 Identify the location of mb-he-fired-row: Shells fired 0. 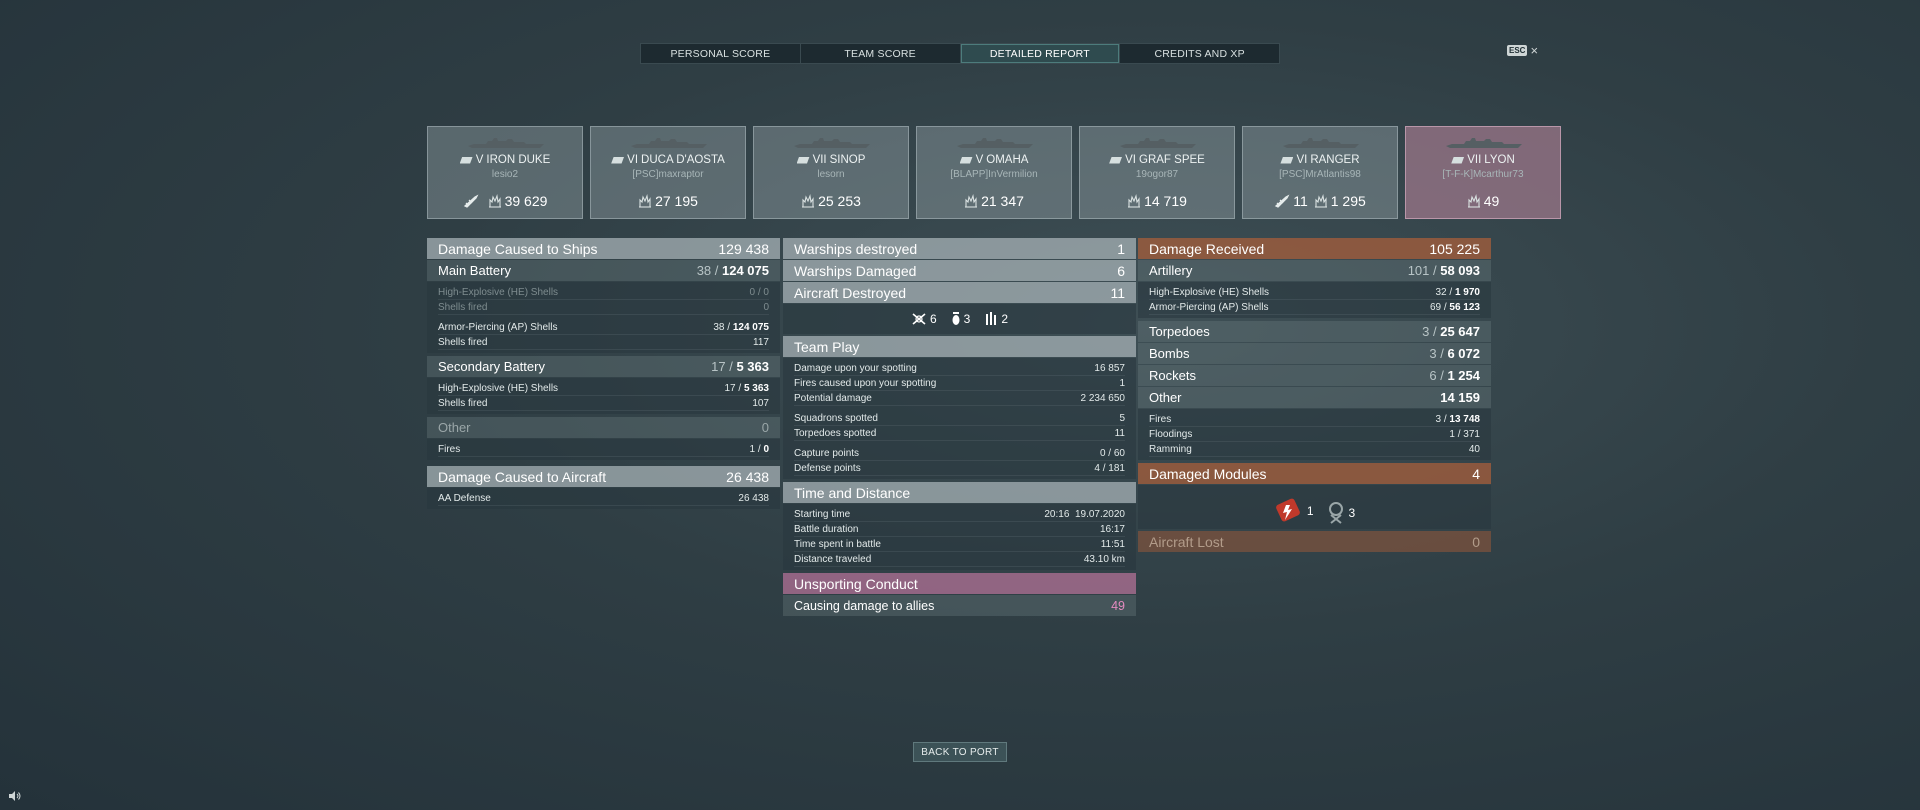
(603, 307).